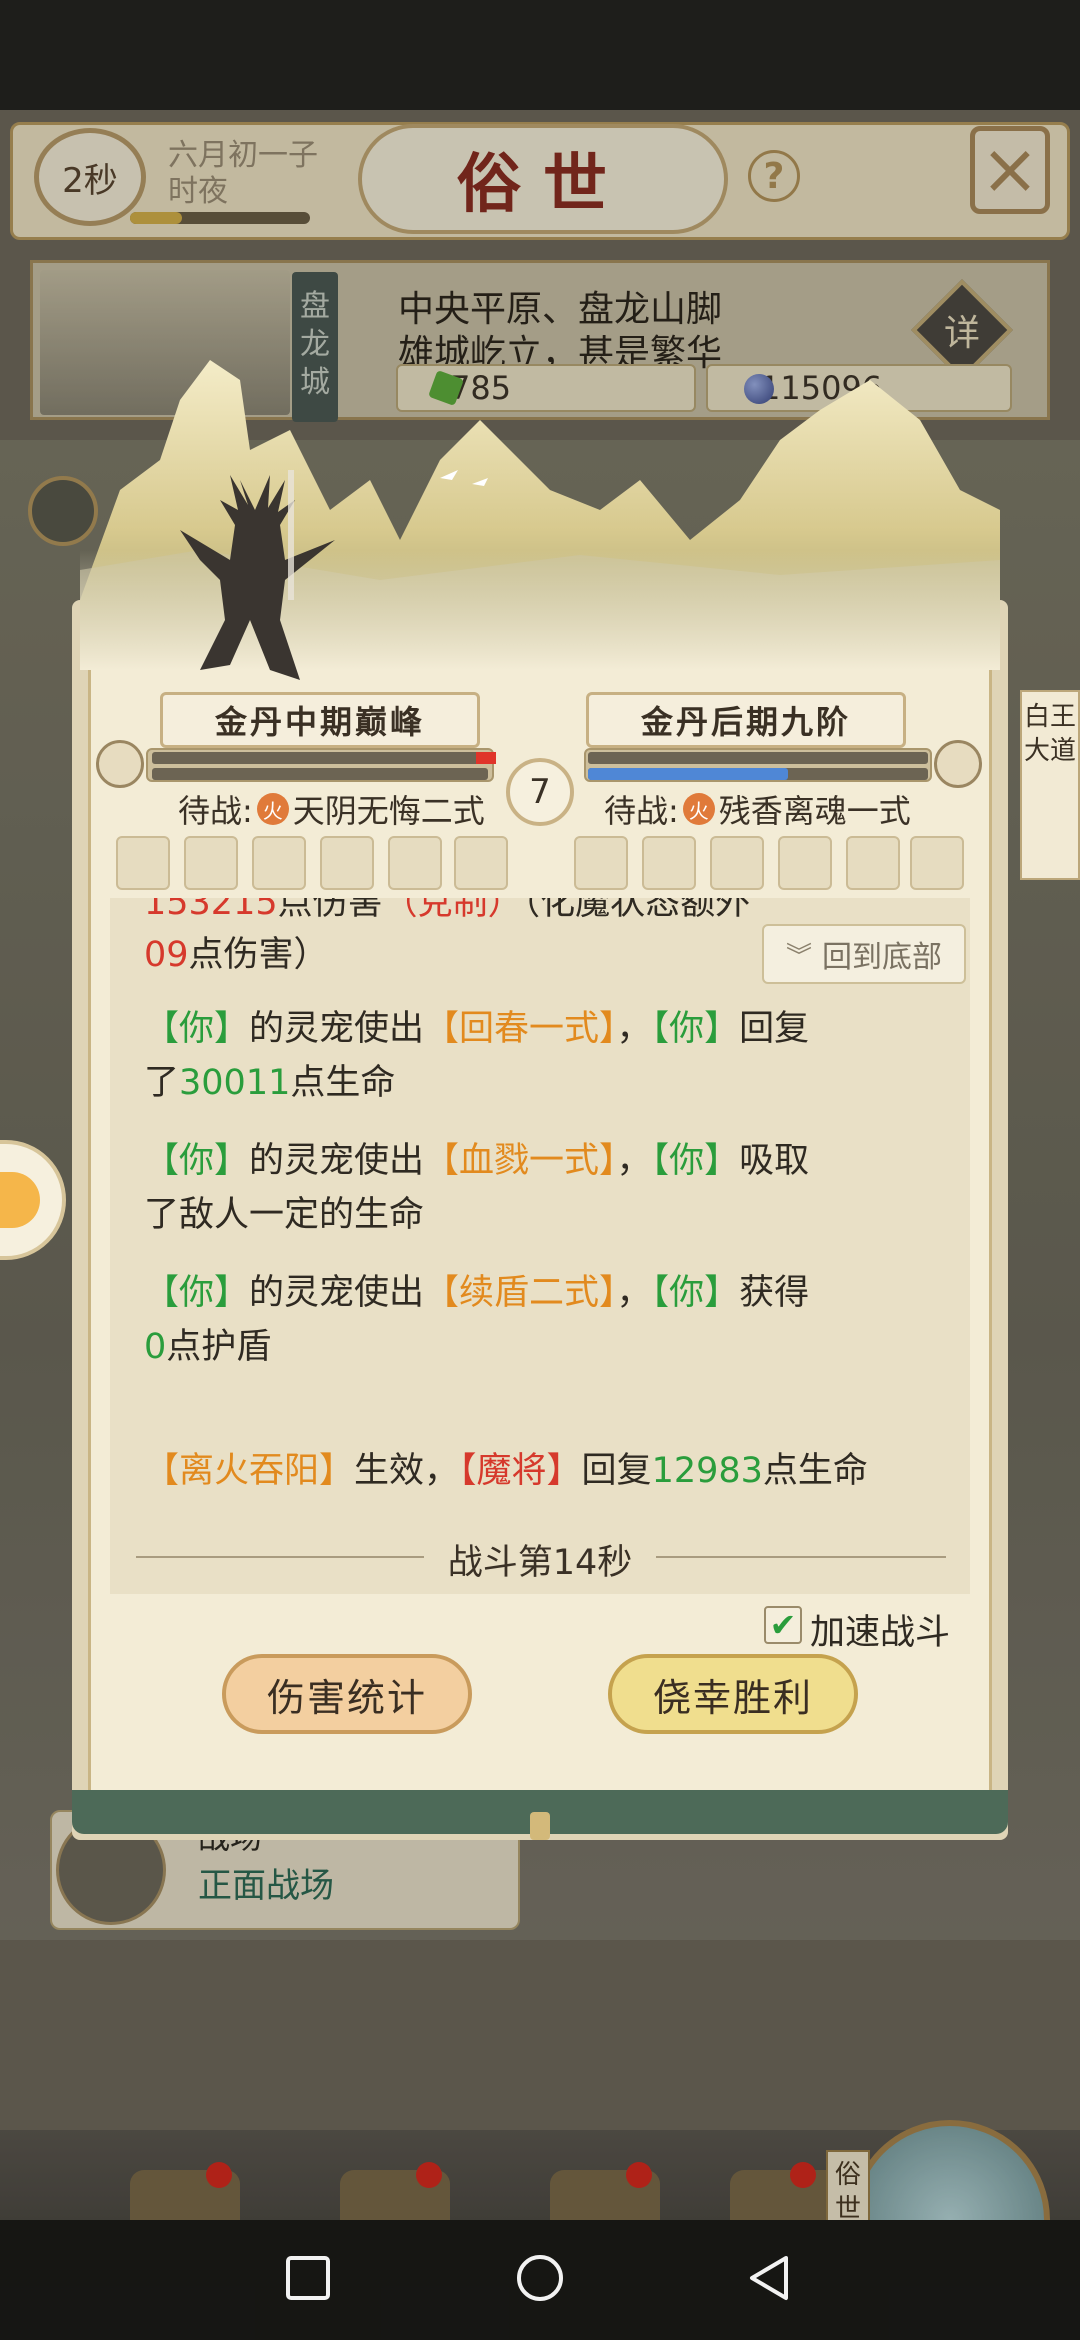 The image size is (1080, 2340). I want to click on log-line: 【你】的灵宠使出【血戮一式】，【你】吸取, so click(476, 1161).